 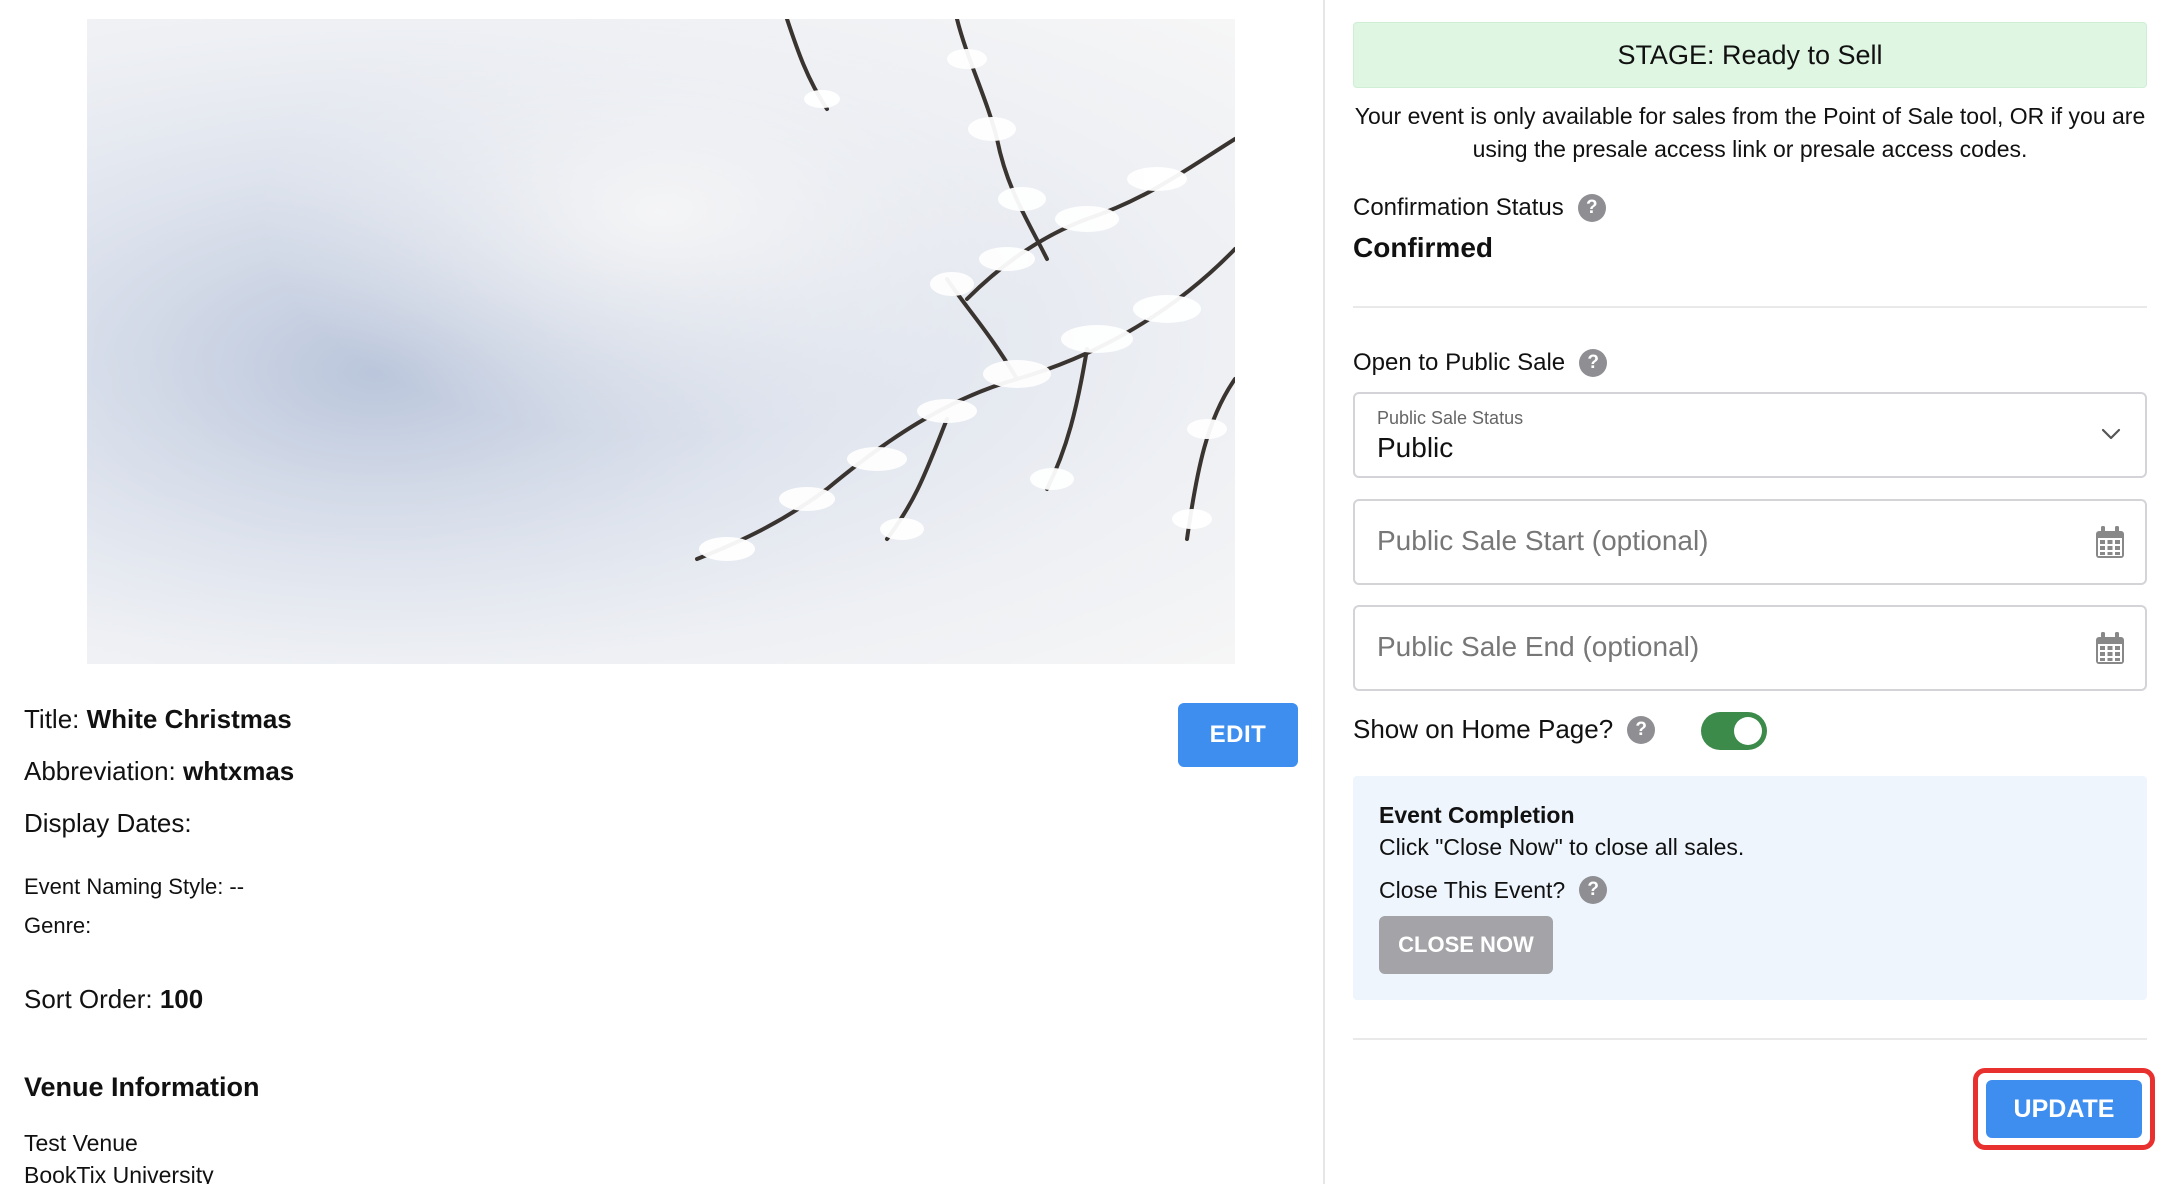 I want to click on public-sale-end-input: Public Sale End (optional), so click(x=1750, y=648).